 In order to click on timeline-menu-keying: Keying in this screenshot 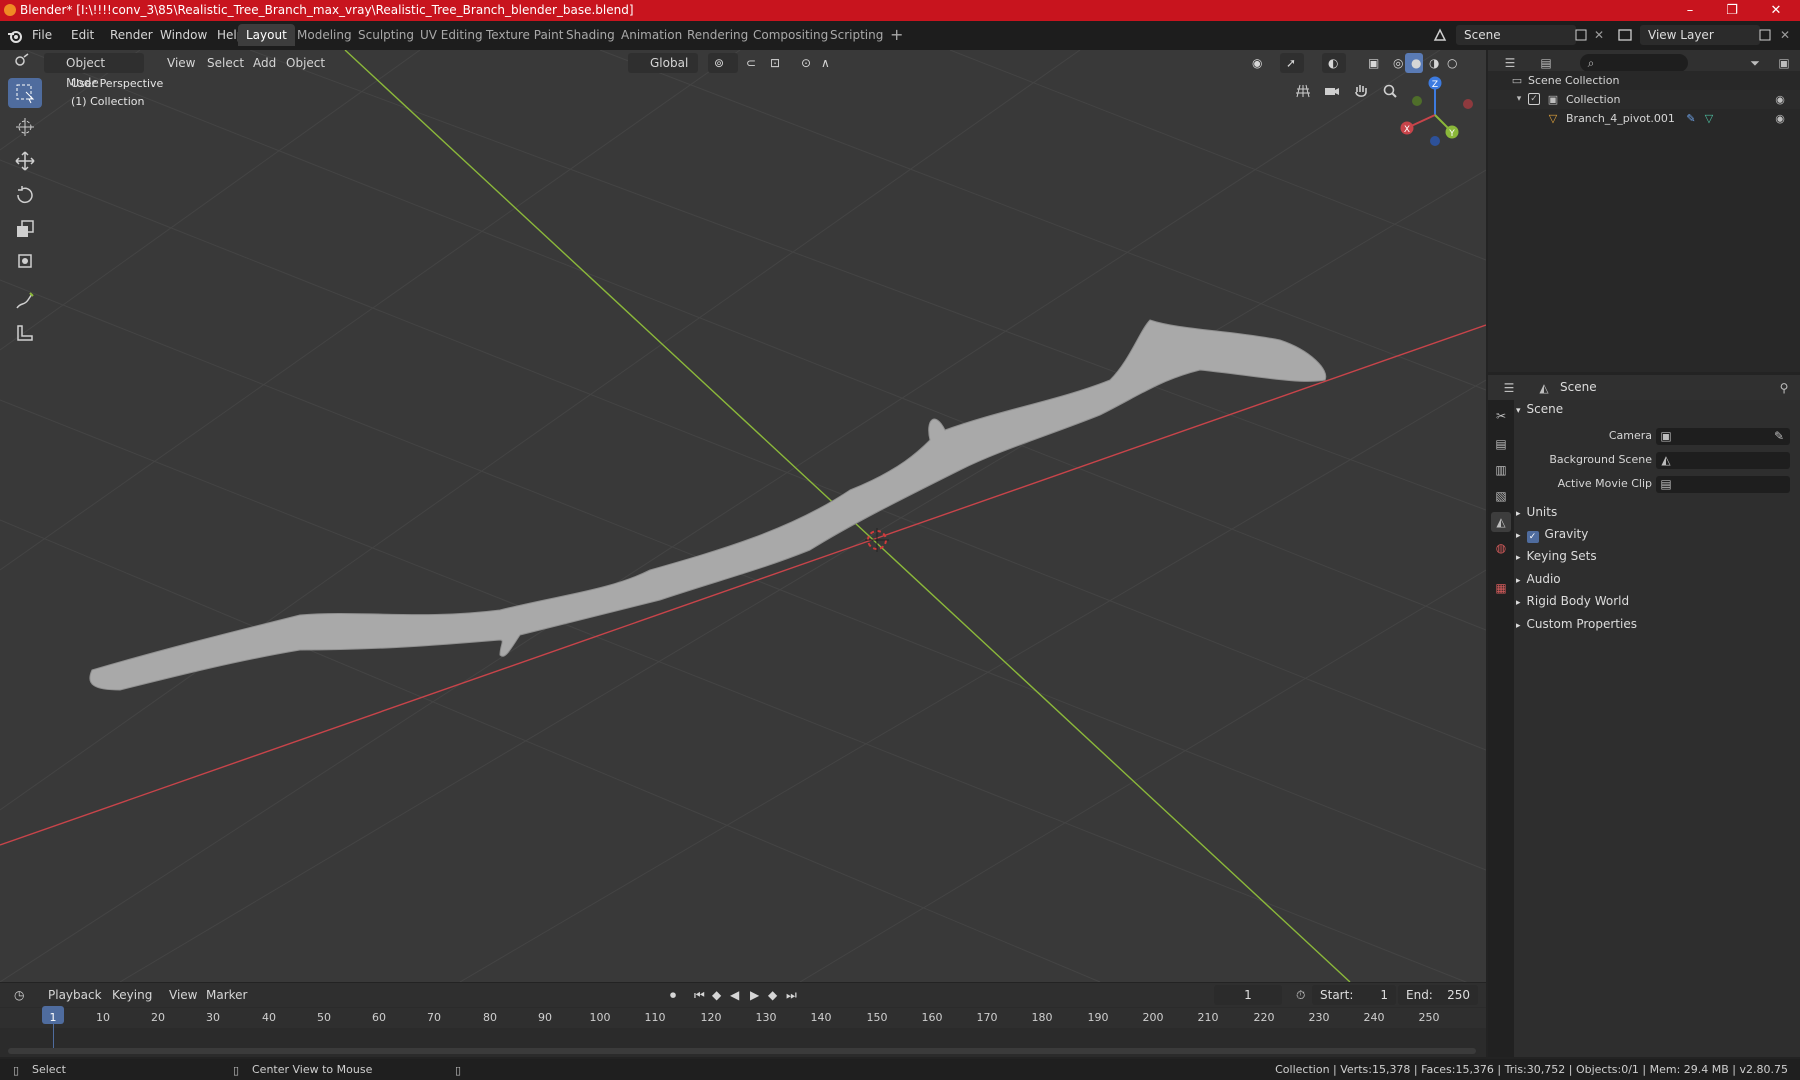, I will do `click(132, 995)`.